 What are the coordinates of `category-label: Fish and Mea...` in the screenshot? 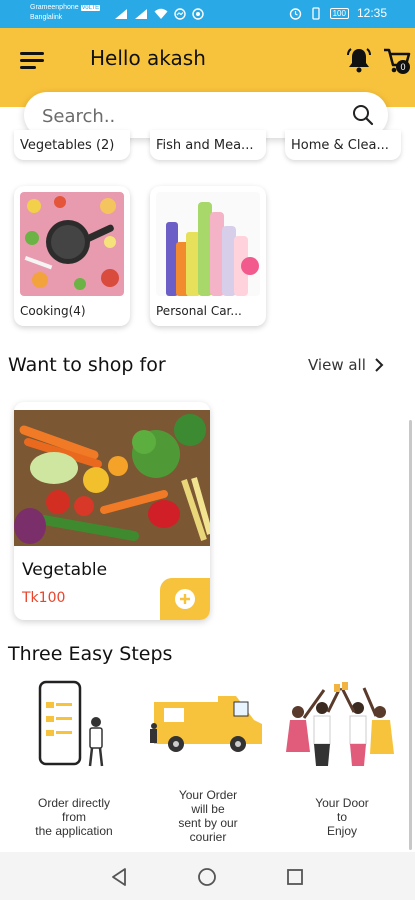 It's located at (205, 145).